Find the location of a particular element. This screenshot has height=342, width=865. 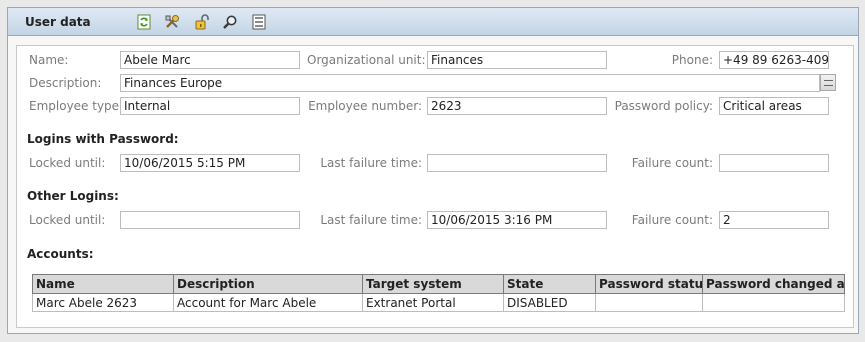

cell-password-changed-at is located at coordinates (773, 302).